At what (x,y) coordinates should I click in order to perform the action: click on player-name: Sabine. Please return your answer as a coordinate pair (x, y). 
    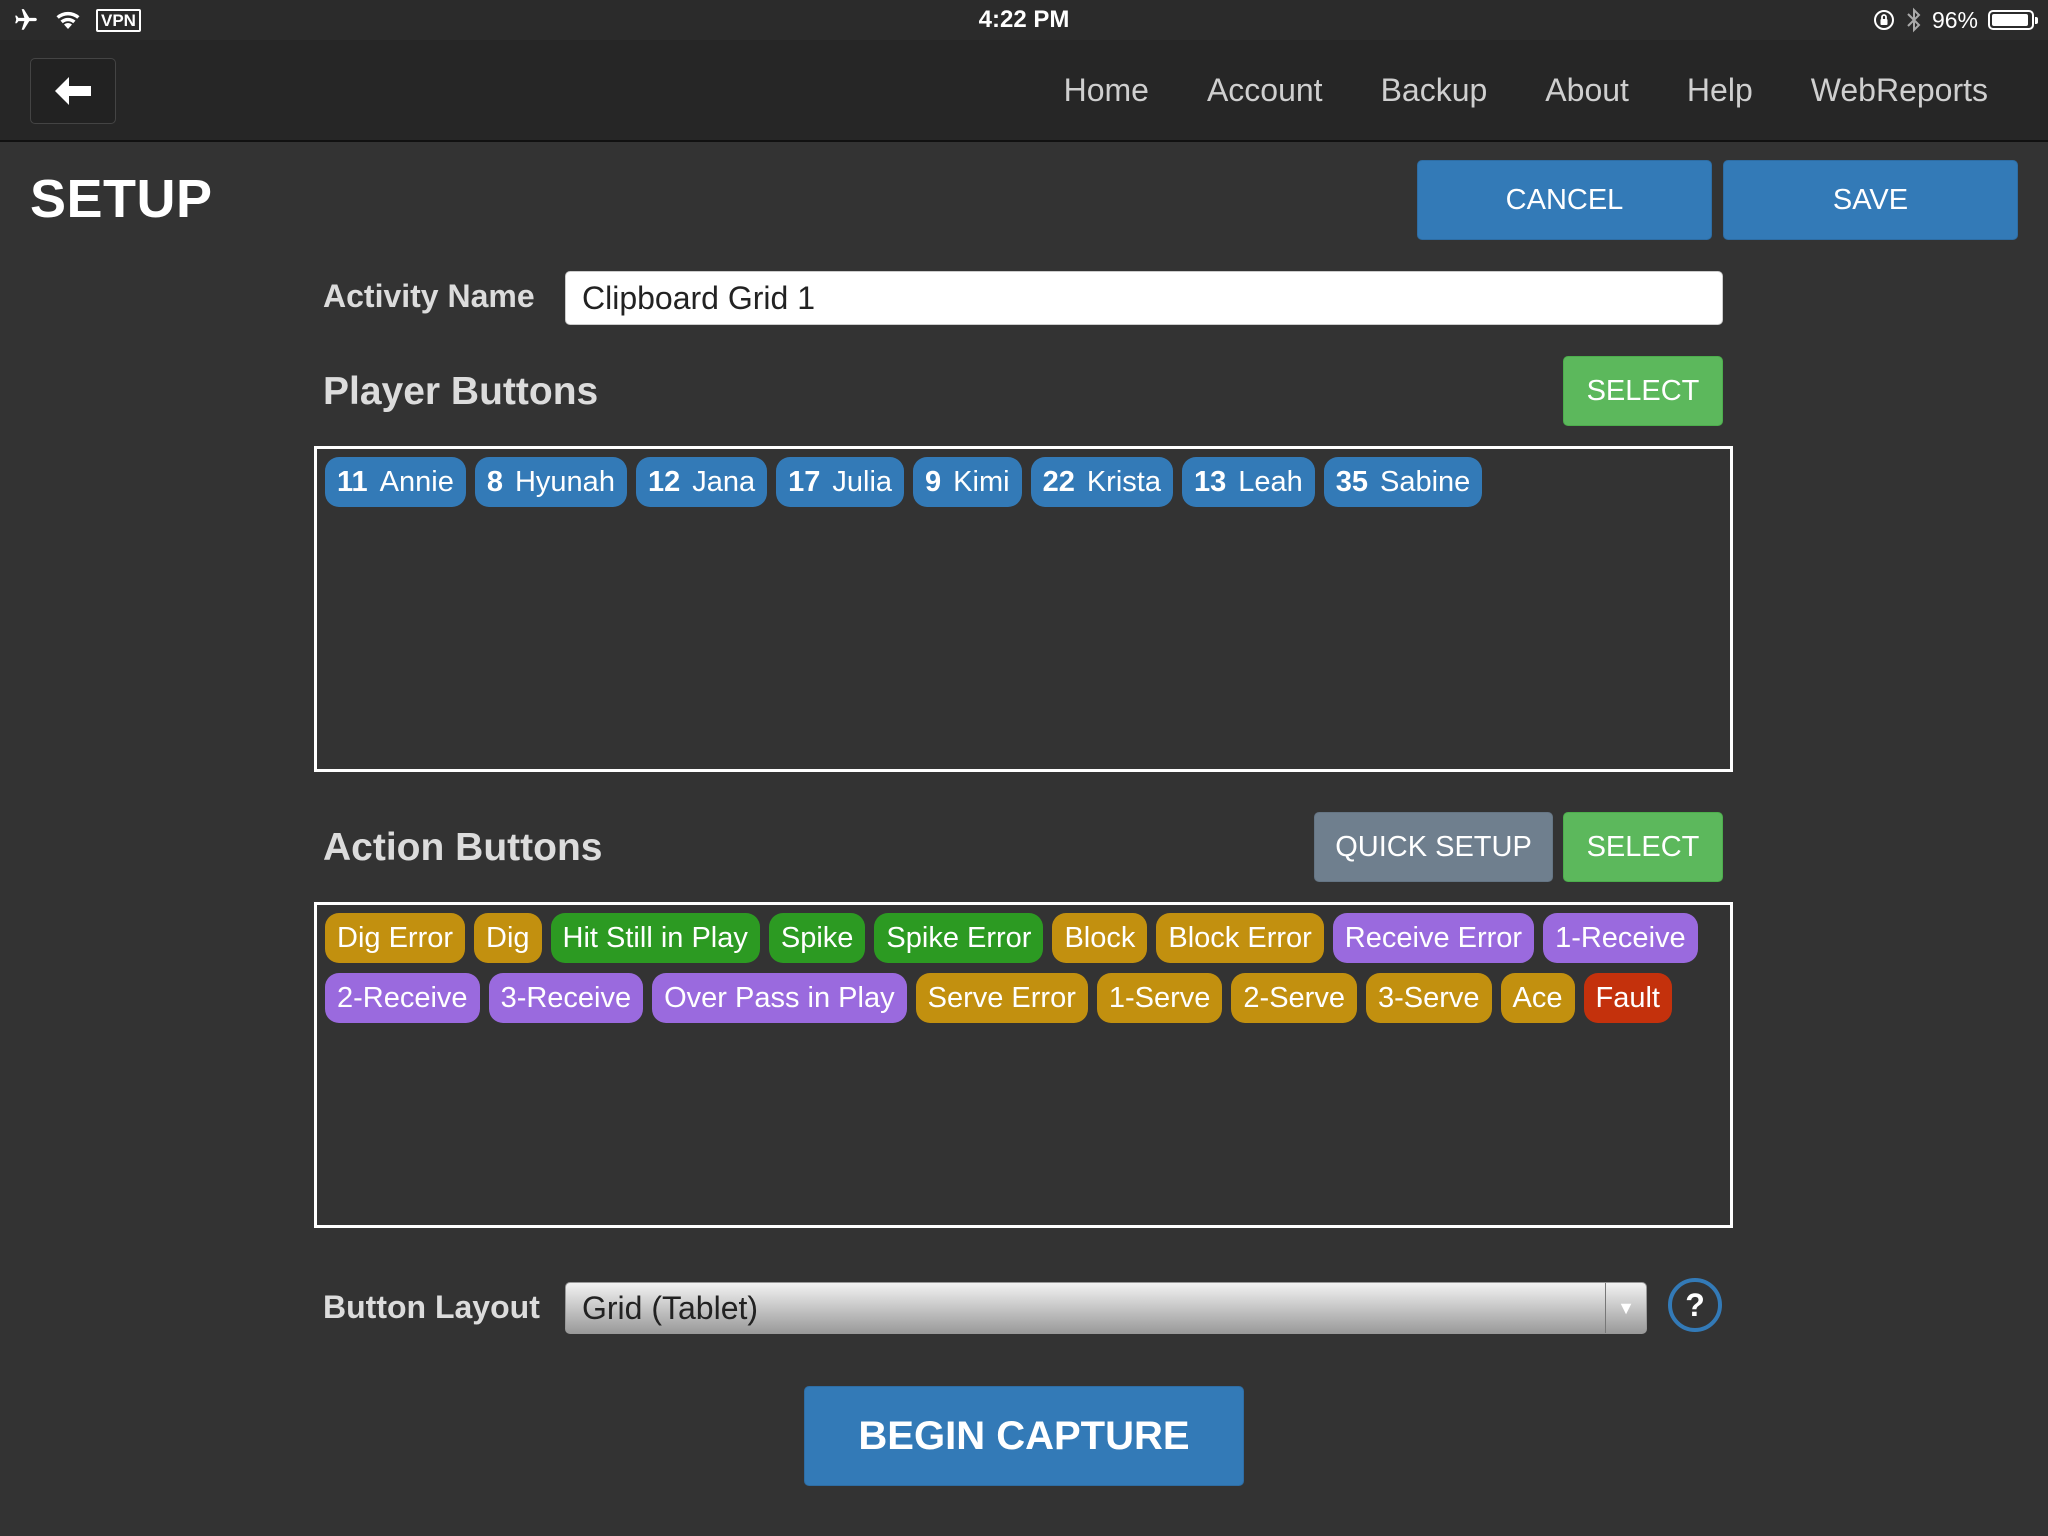
    Looking at the image, I should click on (1425, 482).